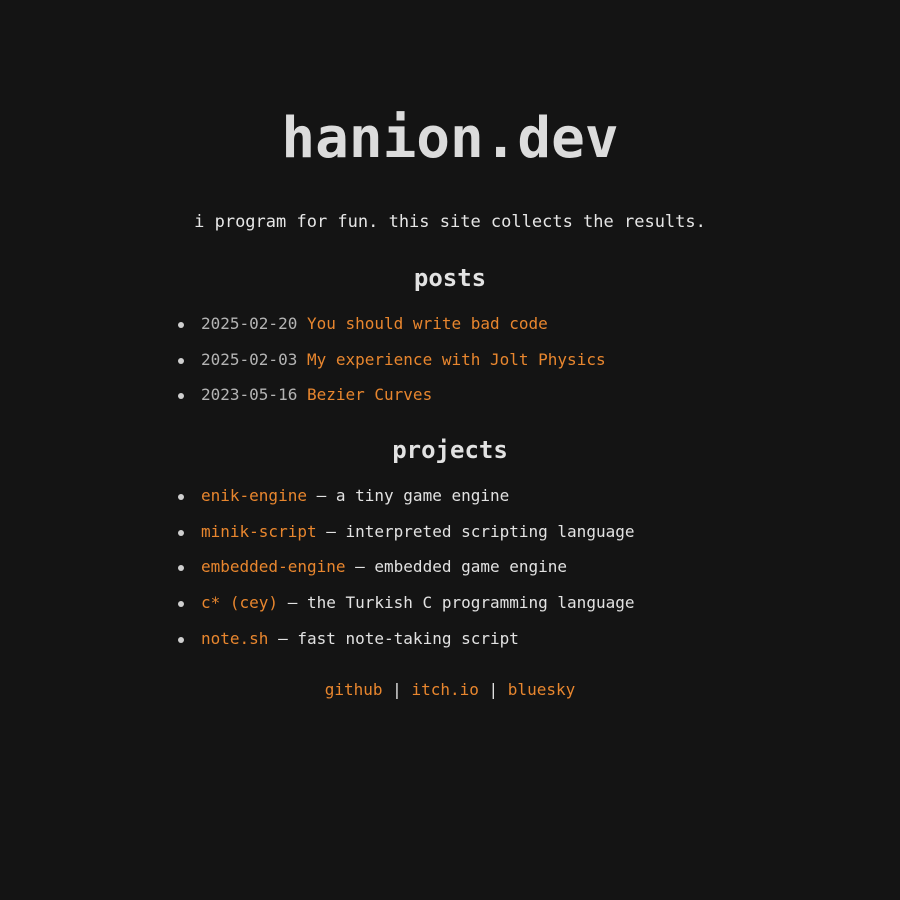  What do you see at coordinates (456, 567) in the screenshot?
I see `project-description: – embedded game engine` at bounding box center [456, 567].